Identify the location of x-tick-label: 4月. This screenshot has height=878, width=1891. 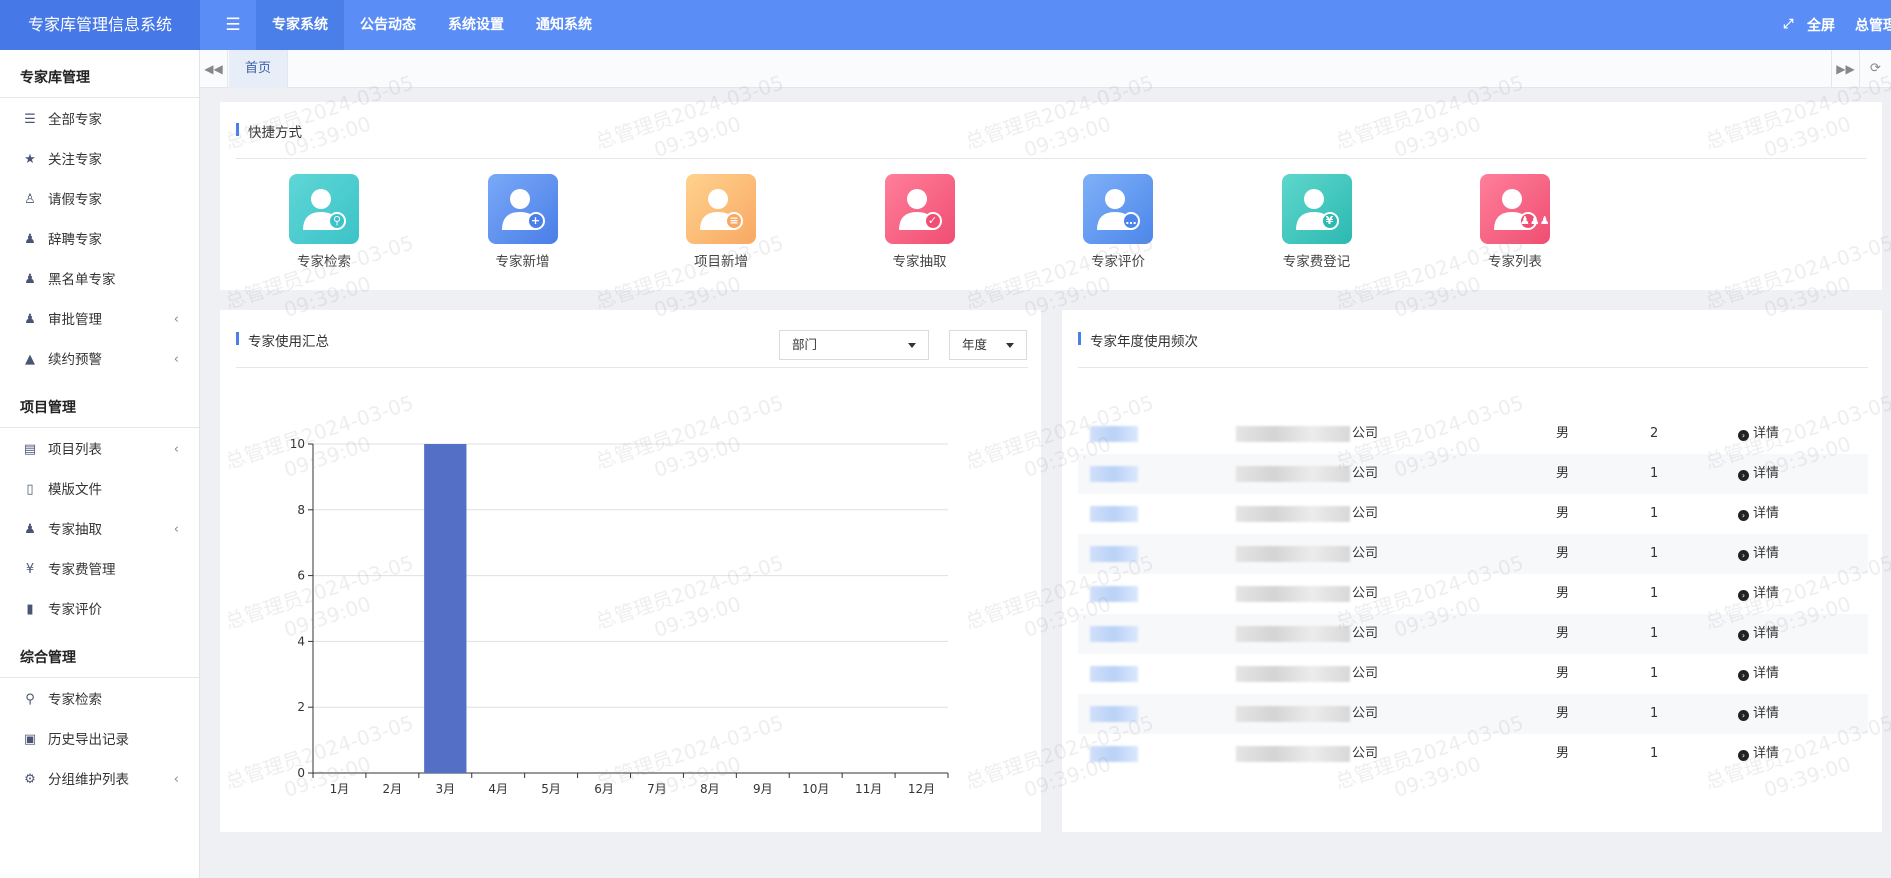
(498, 789).